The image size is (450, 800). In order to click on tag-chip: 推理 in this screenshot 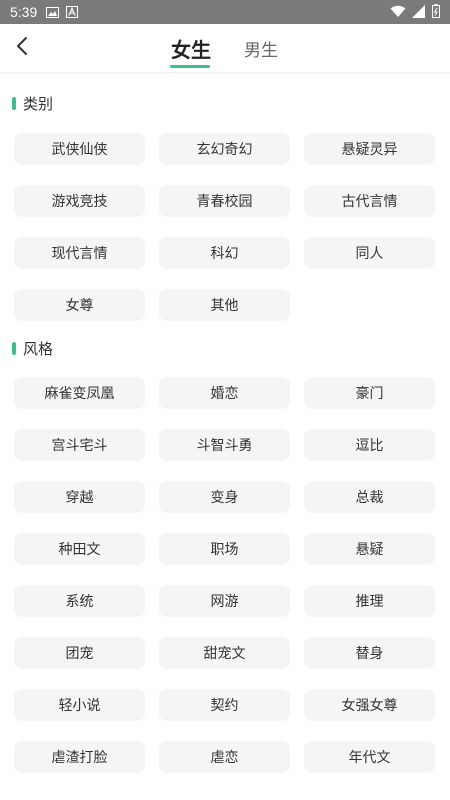, I will do `click(369, 601)`.